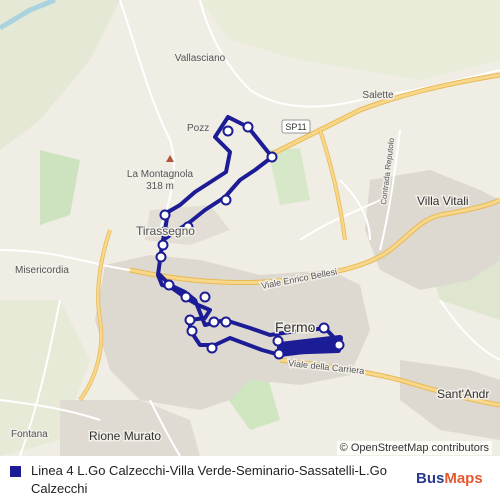  What do you see at coordinates (160, 186) in the screenshot?
I see `place-label-montagnola-elevation: 318 m` at bounding box center [160, 186].